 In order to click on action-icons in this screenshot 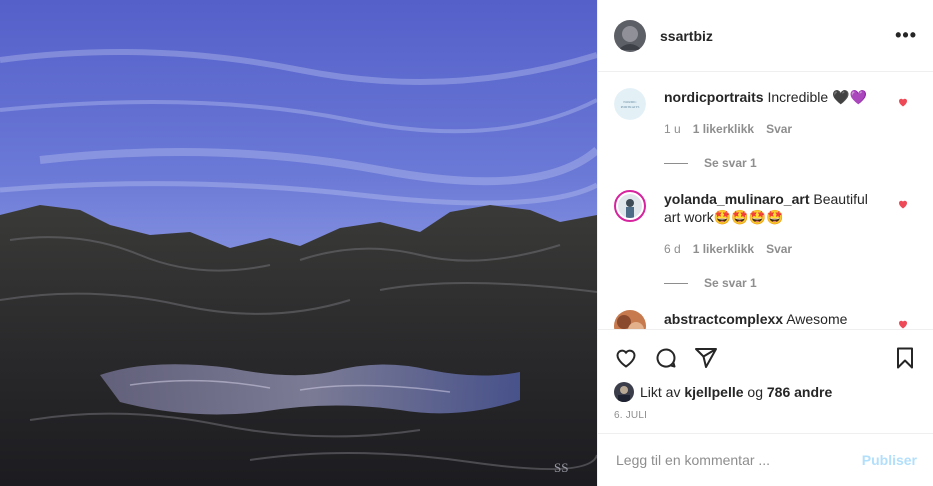, I will do `click(765, 358)`.